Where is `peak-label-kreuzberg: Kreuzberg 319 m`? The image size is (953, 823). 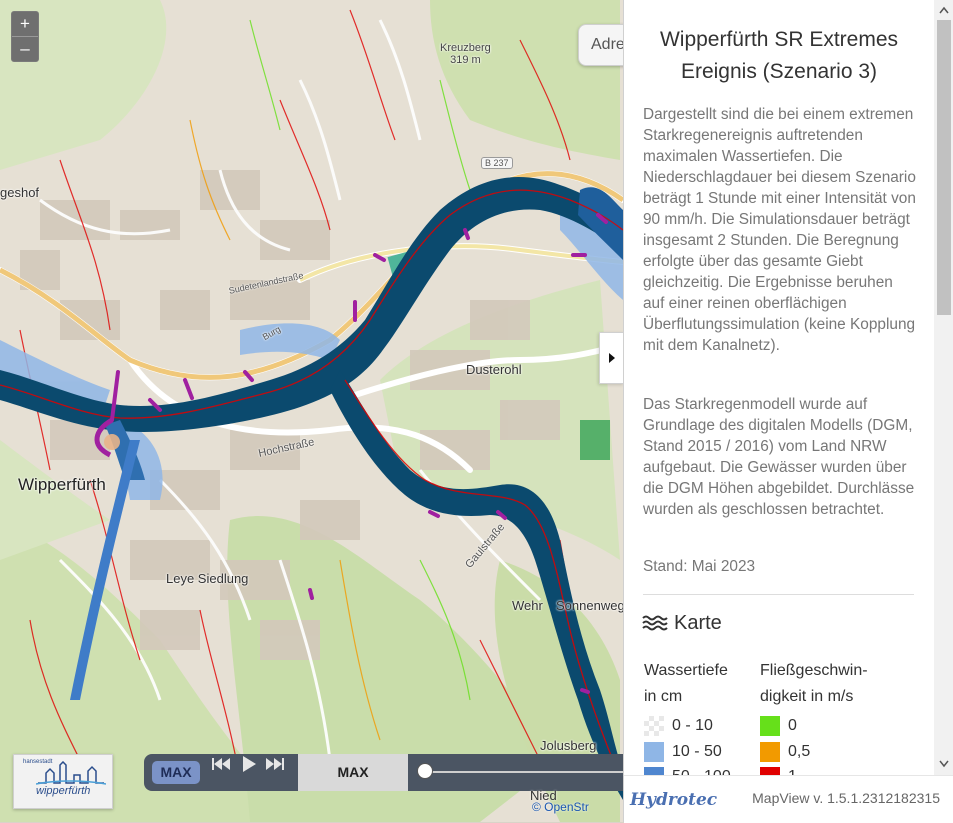 peak-label-kreuzberg: Kreuzberg 319 m is located at coordinates (465, 54).